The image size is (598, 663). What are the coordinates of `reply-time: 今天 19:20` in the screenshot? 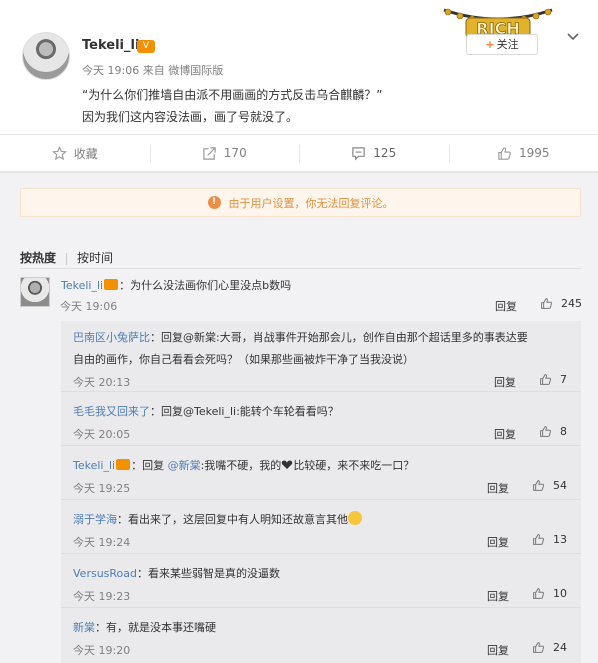 It's located at (102, 650).